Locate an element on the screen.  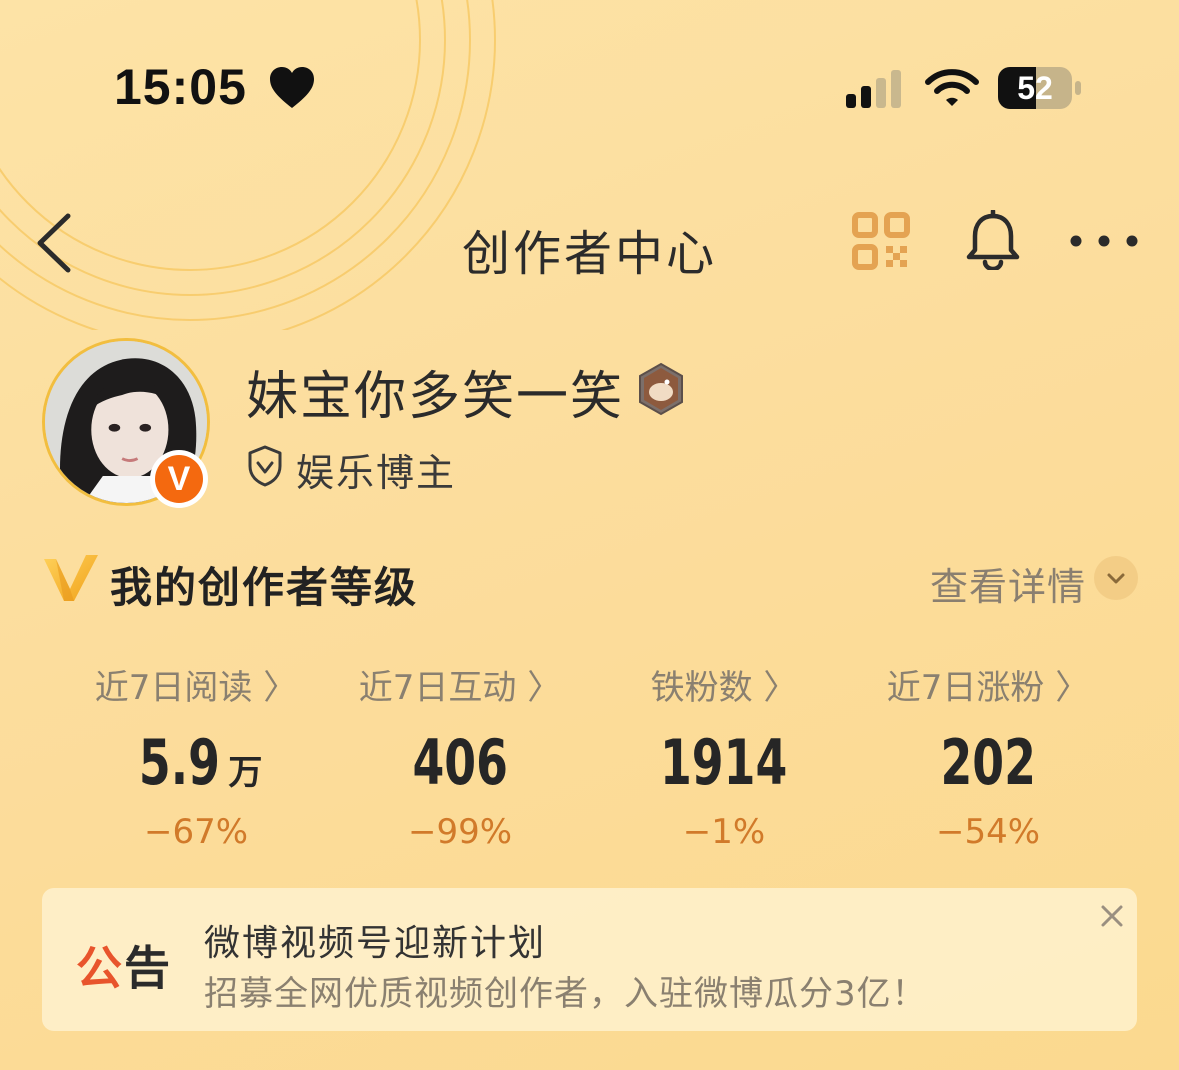
creator-level-title: 我的创作者等级 is located at coordinates (264, 587).